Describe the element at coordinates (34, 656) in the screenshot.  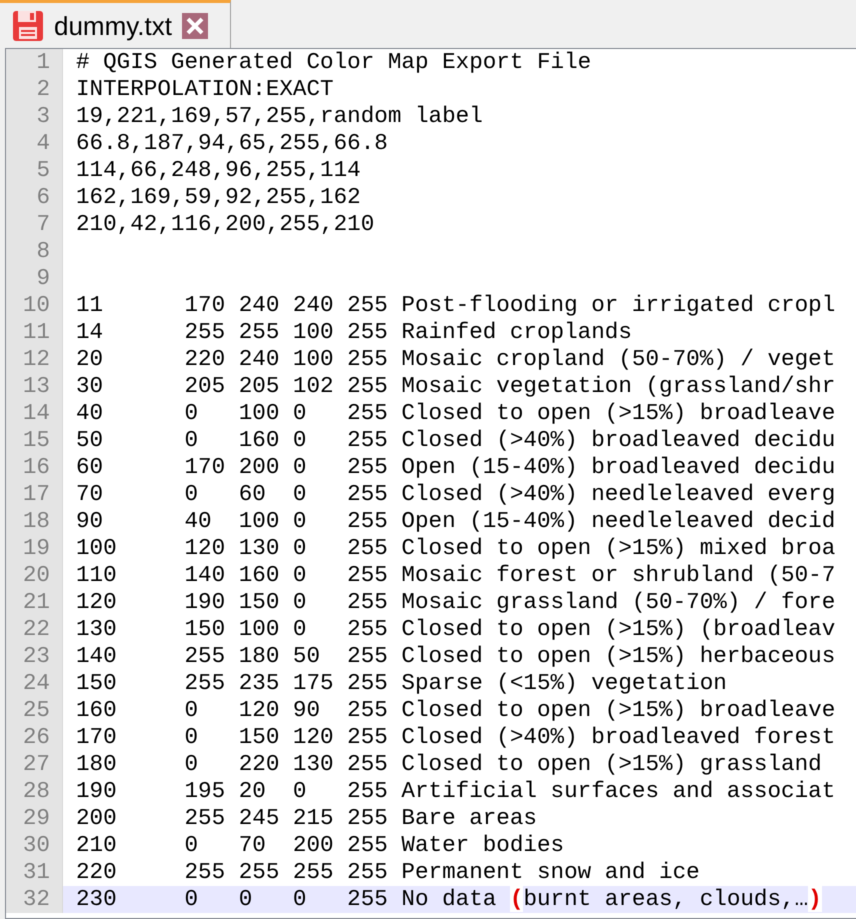
I see `line-number: 23` at that location.